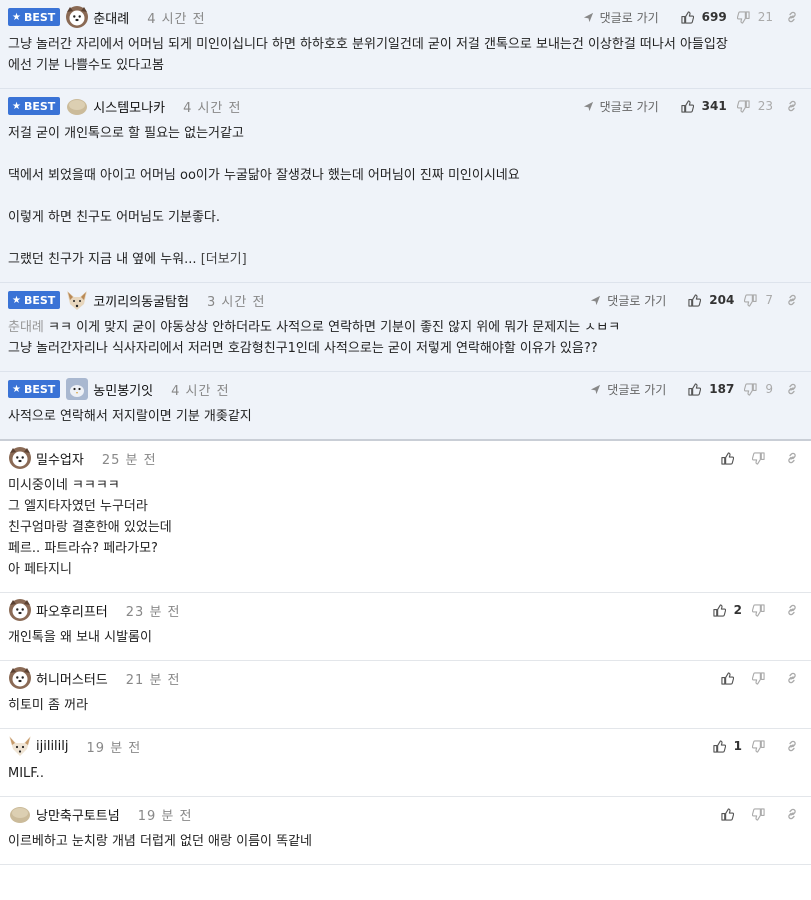  I want to click on comment-text-line: 히토미 좀 꺼라, so click(48, 705).